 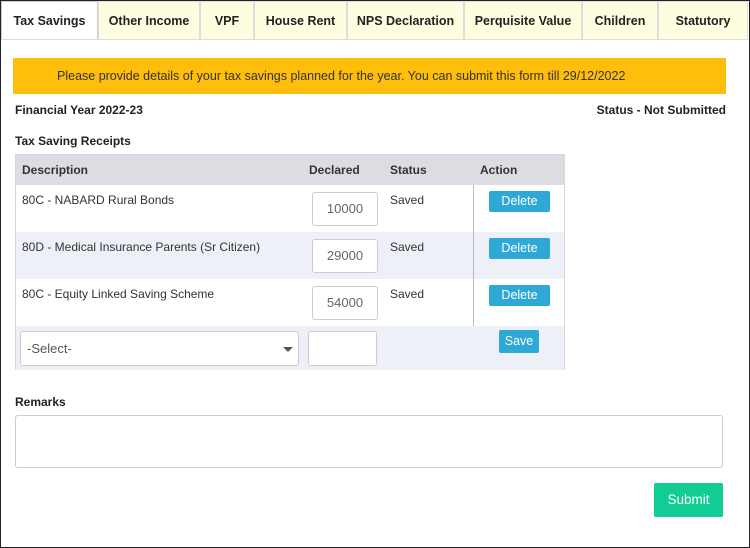 I want to click on header-description: Description, so click(x=55, y=170).